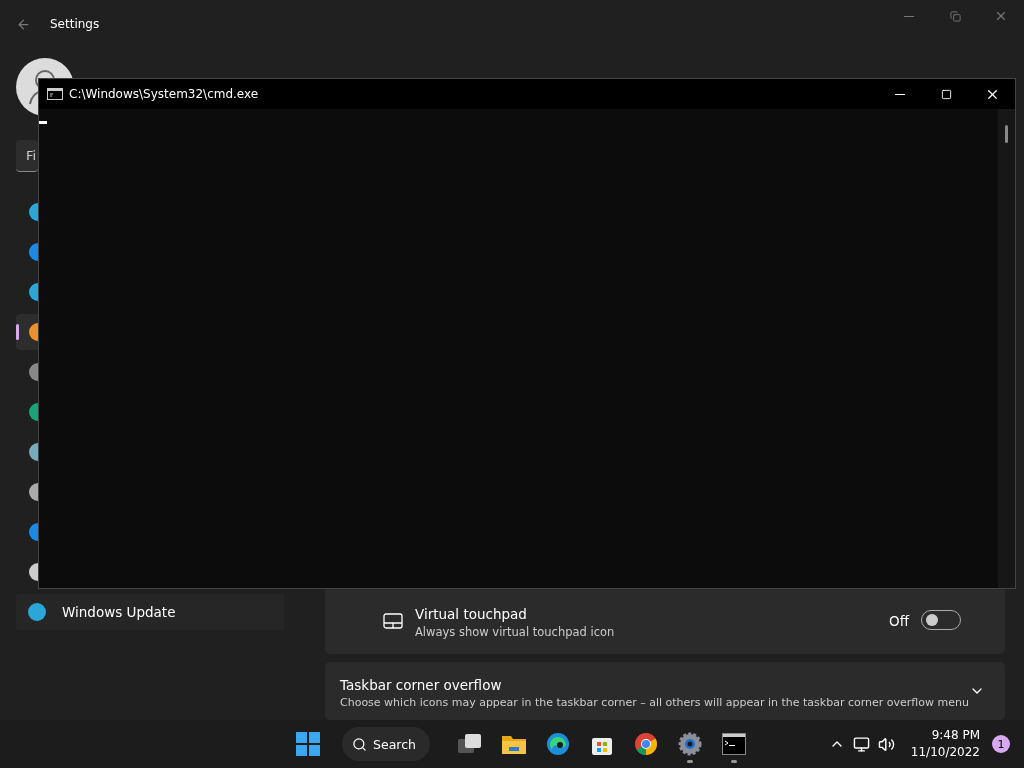  Describe the element at coordinates (515, 632) in the screenshot. I see `setting-description: Always show virtual touchpad icon` at that location.